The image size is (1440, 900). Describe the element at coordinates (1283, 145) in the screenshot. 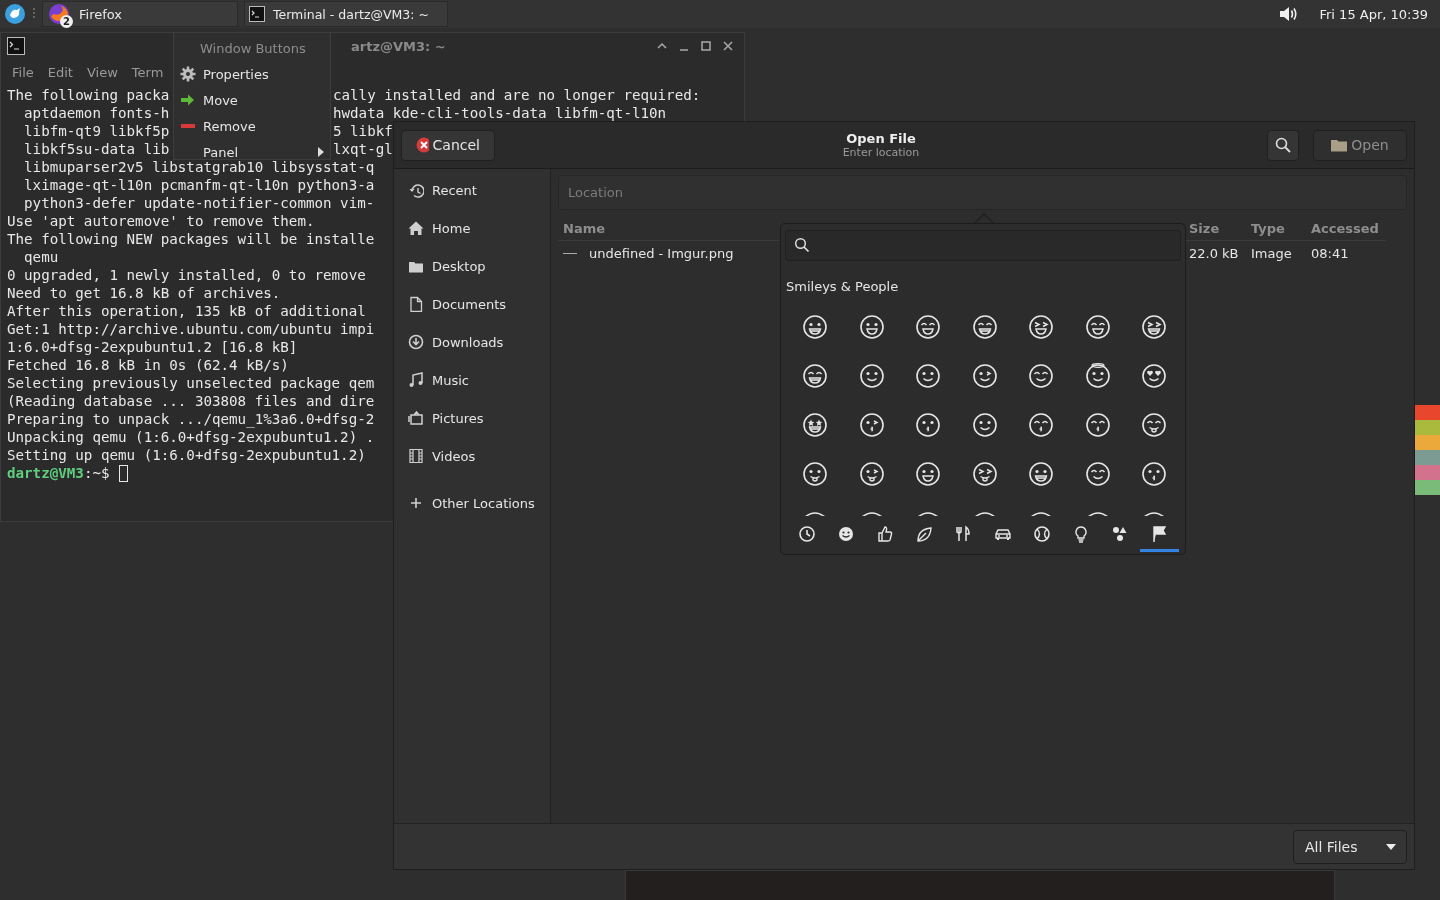

I see `search-button` at that location.